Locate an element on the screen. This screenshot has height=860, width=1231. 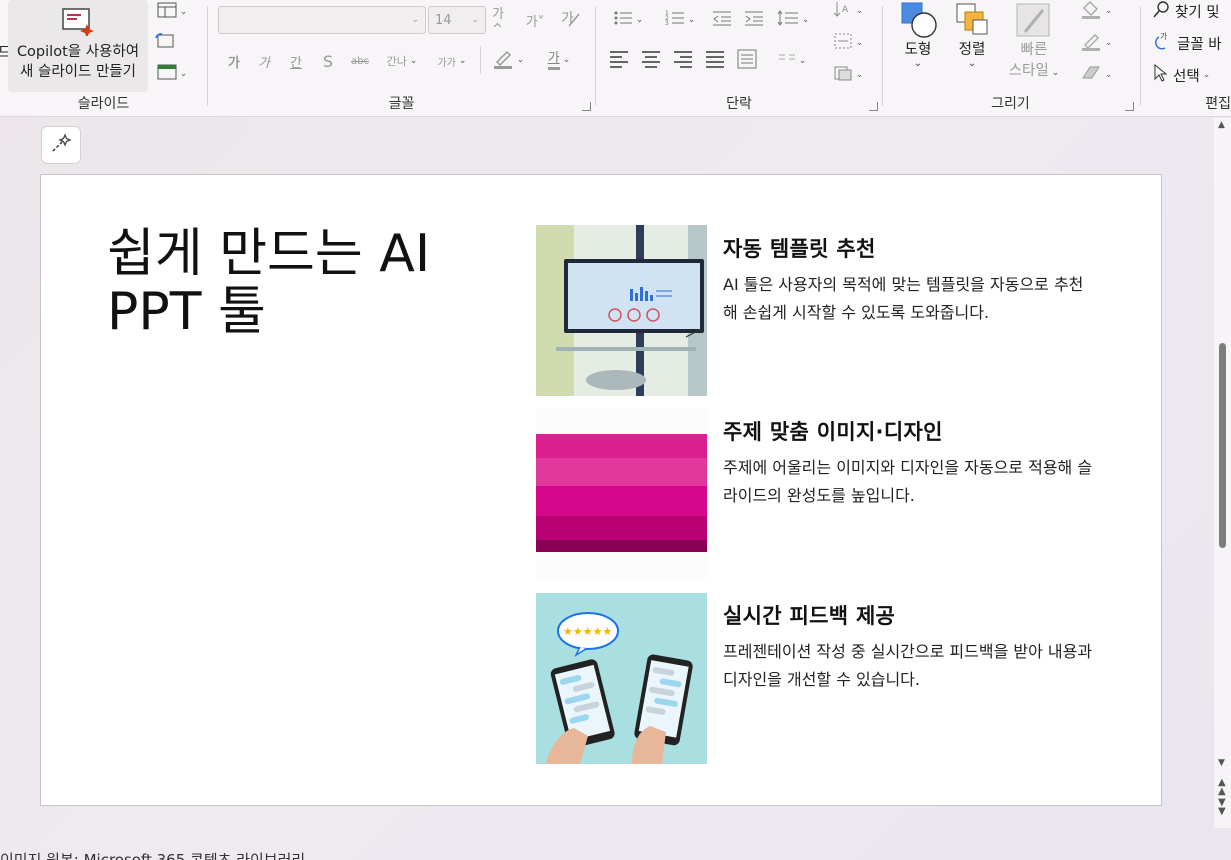
line-spacing-button: ⌄ is located at coordinates (793, 20).